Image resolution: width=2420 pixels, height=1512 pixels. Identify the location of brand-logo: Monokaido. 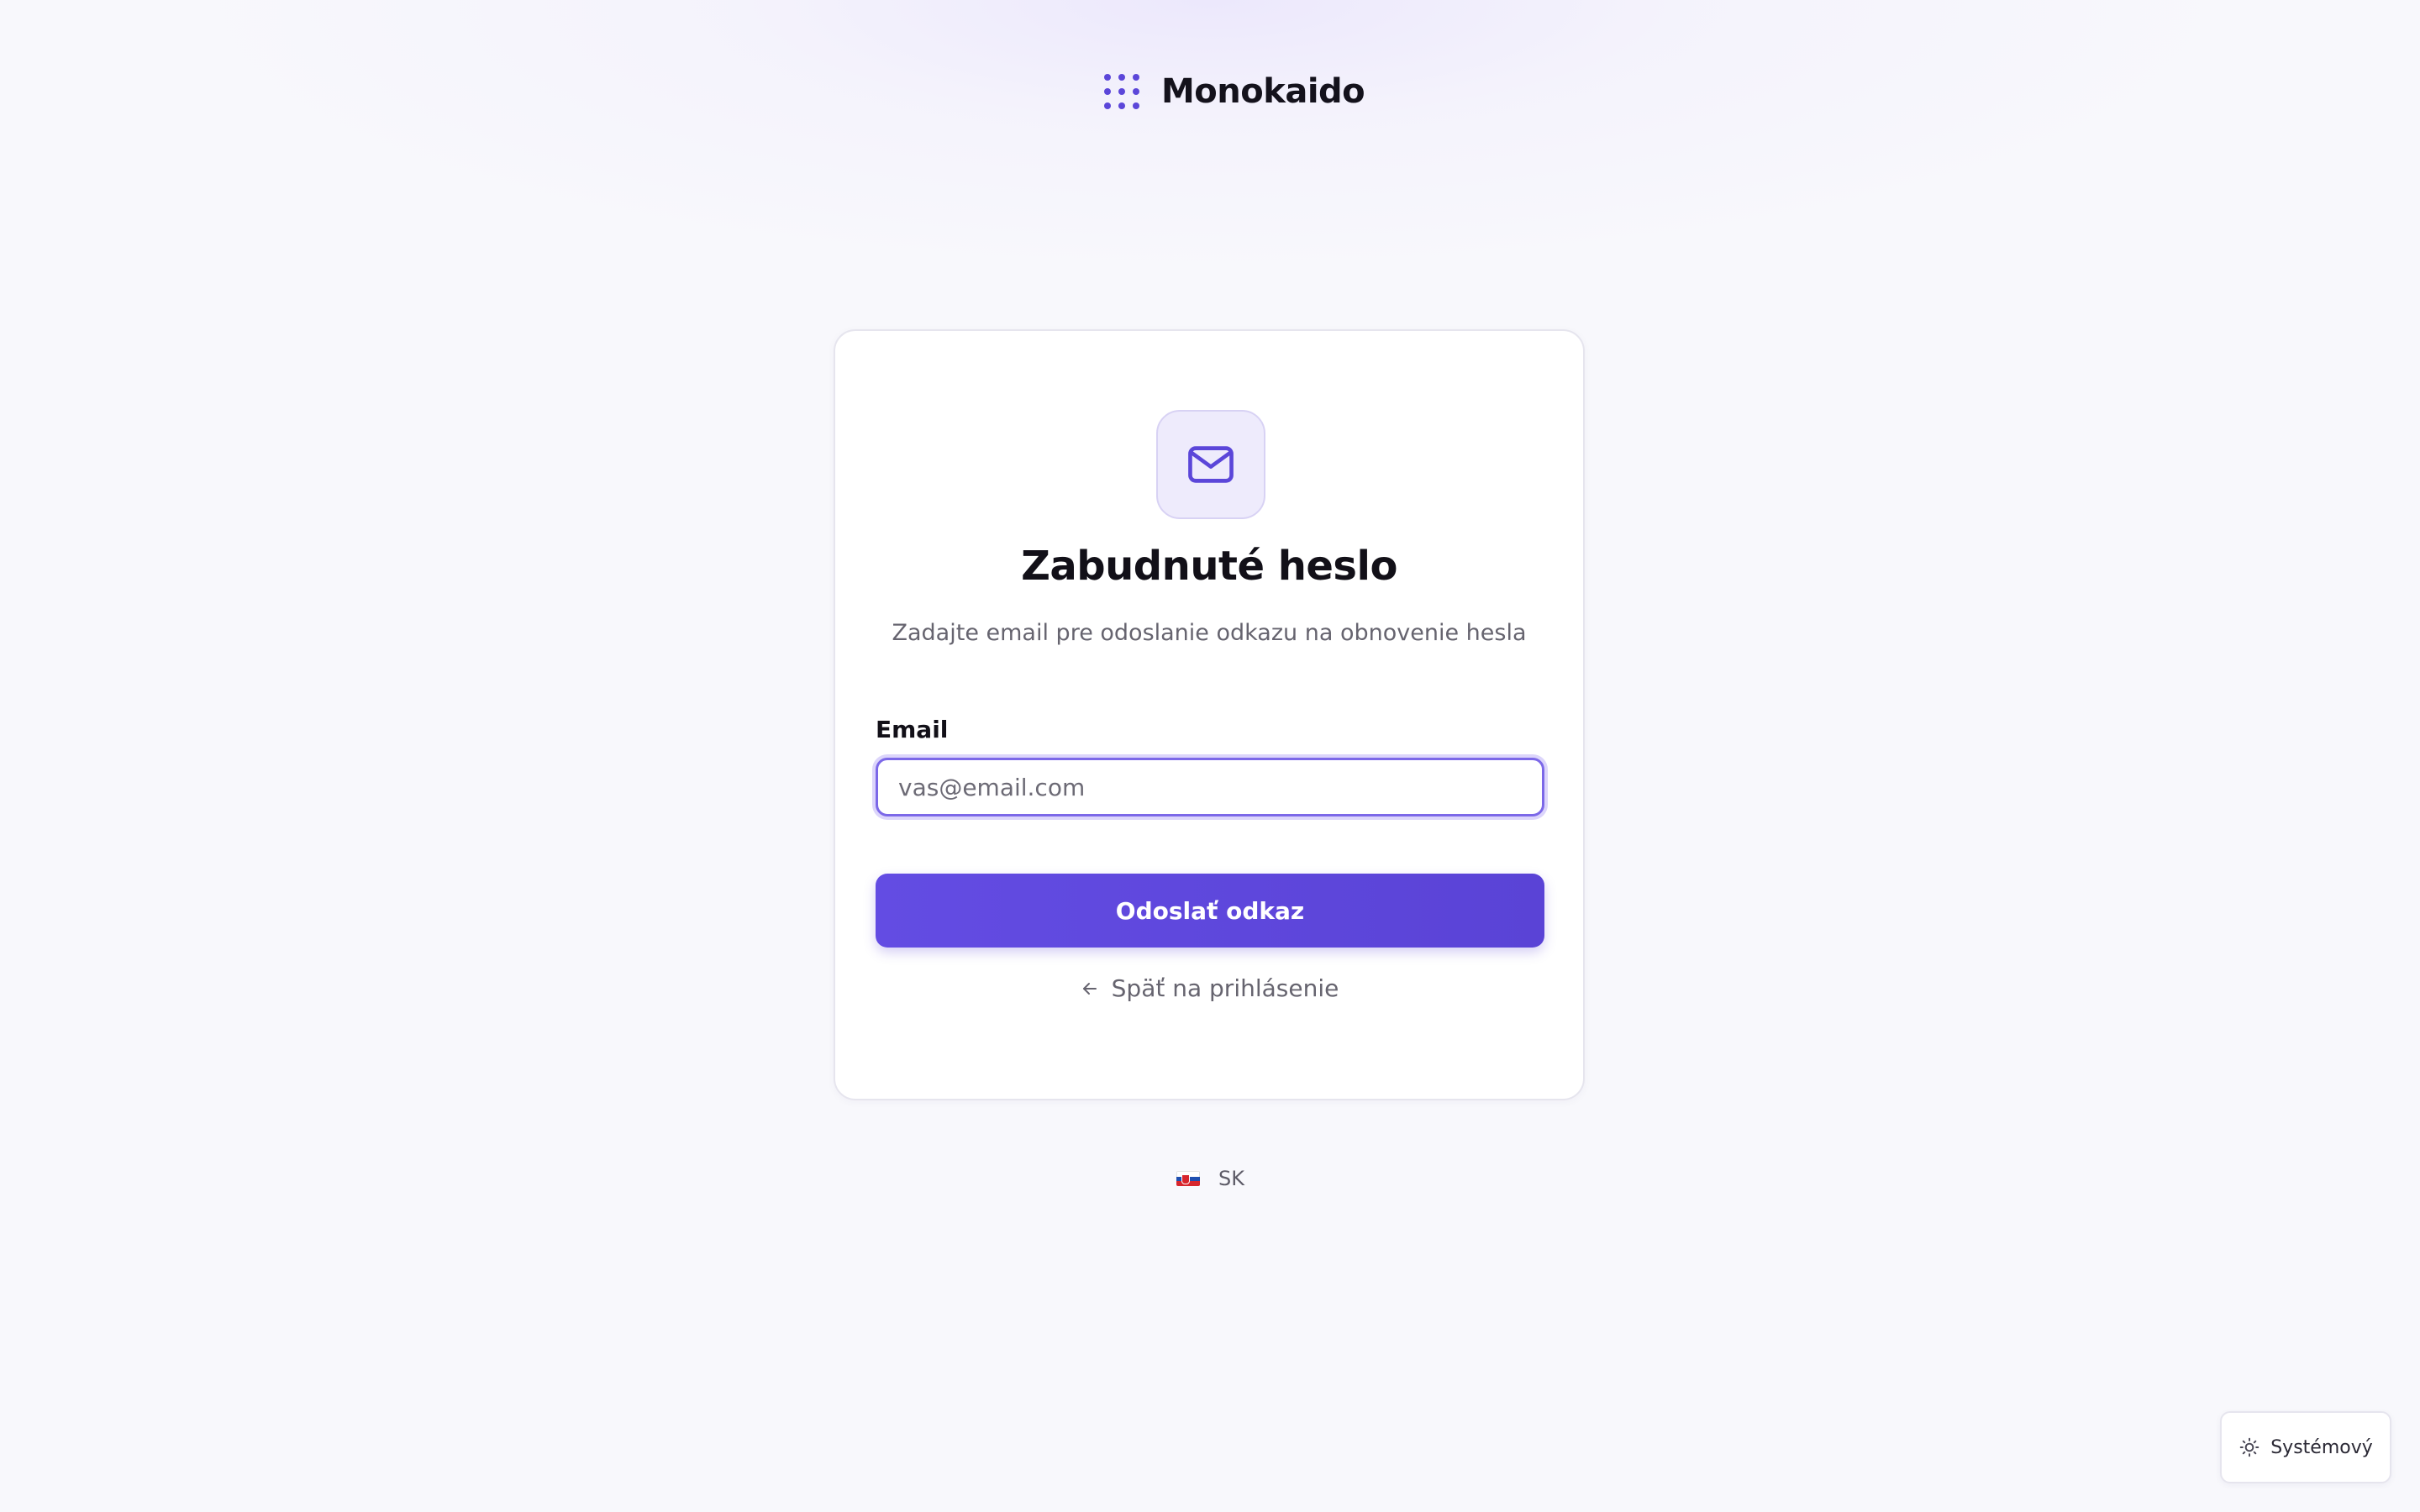
(1234, 92).